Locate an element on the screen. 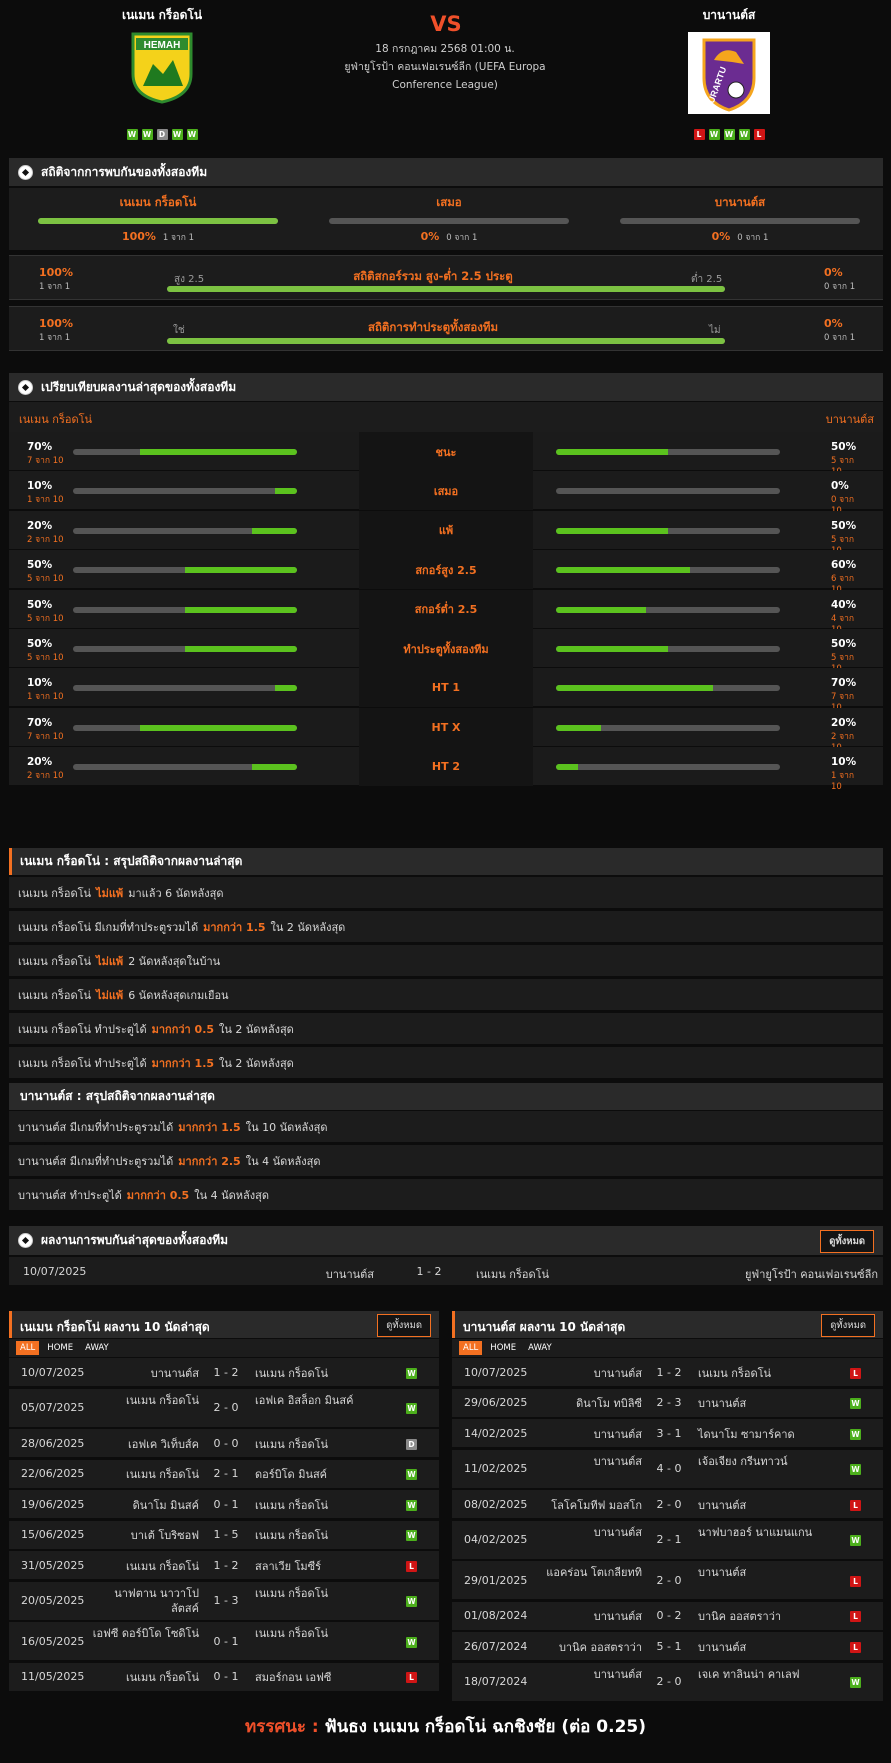 Image resolution: width=891 pixels, height=1763 pixels. match-away-team: เจเค ทาลินน่า คาเลฟ is located at coordinates (760, 1674).